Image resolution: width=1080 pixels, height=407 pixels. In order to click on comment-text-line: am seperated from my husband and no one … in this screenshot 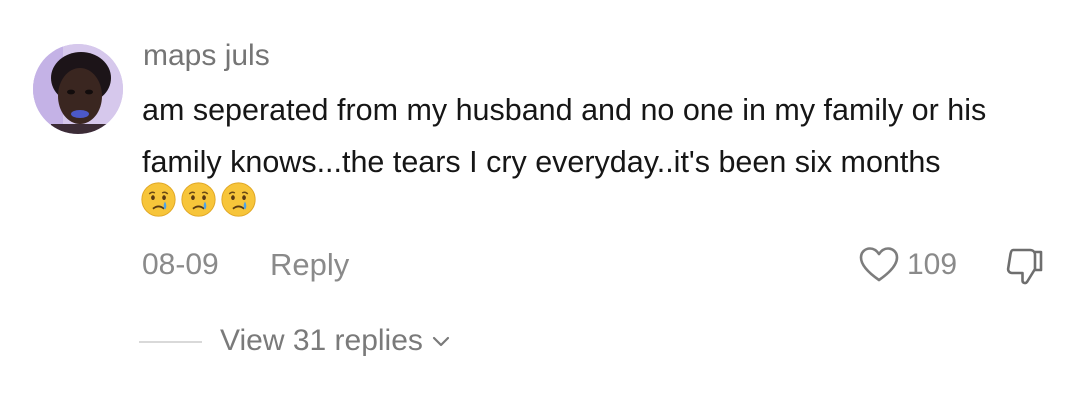, I will do `click(564, 110)`.